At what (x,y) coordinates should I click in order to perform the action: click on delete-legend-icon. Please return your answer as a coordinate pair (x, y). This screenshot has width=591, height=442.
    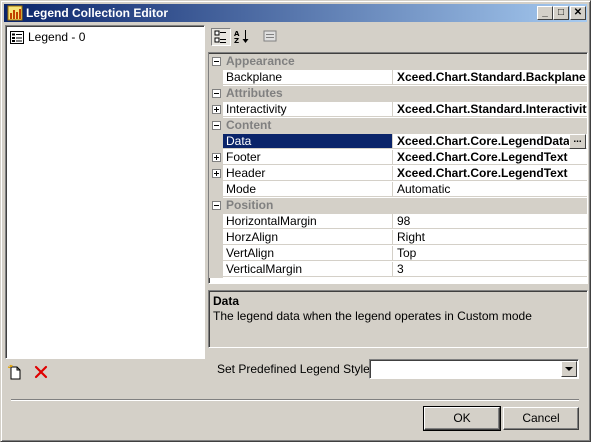
    Looking at the image, I should click on (41, 372).